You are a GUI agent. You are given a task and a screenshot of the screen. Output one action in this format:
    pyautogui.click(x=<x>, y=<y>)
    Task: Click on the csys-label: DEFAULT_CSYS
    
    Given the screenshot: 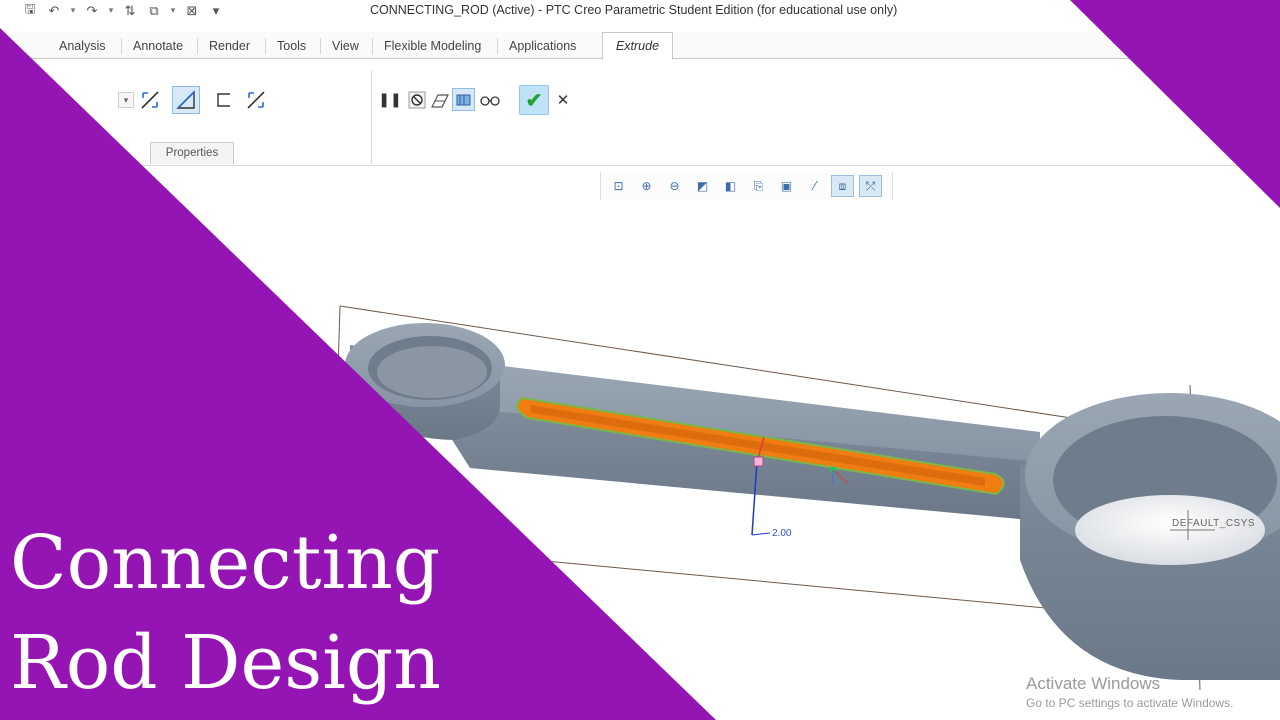 What is the action you would take?
    pyautogui.click(x=1214, y=523)
    